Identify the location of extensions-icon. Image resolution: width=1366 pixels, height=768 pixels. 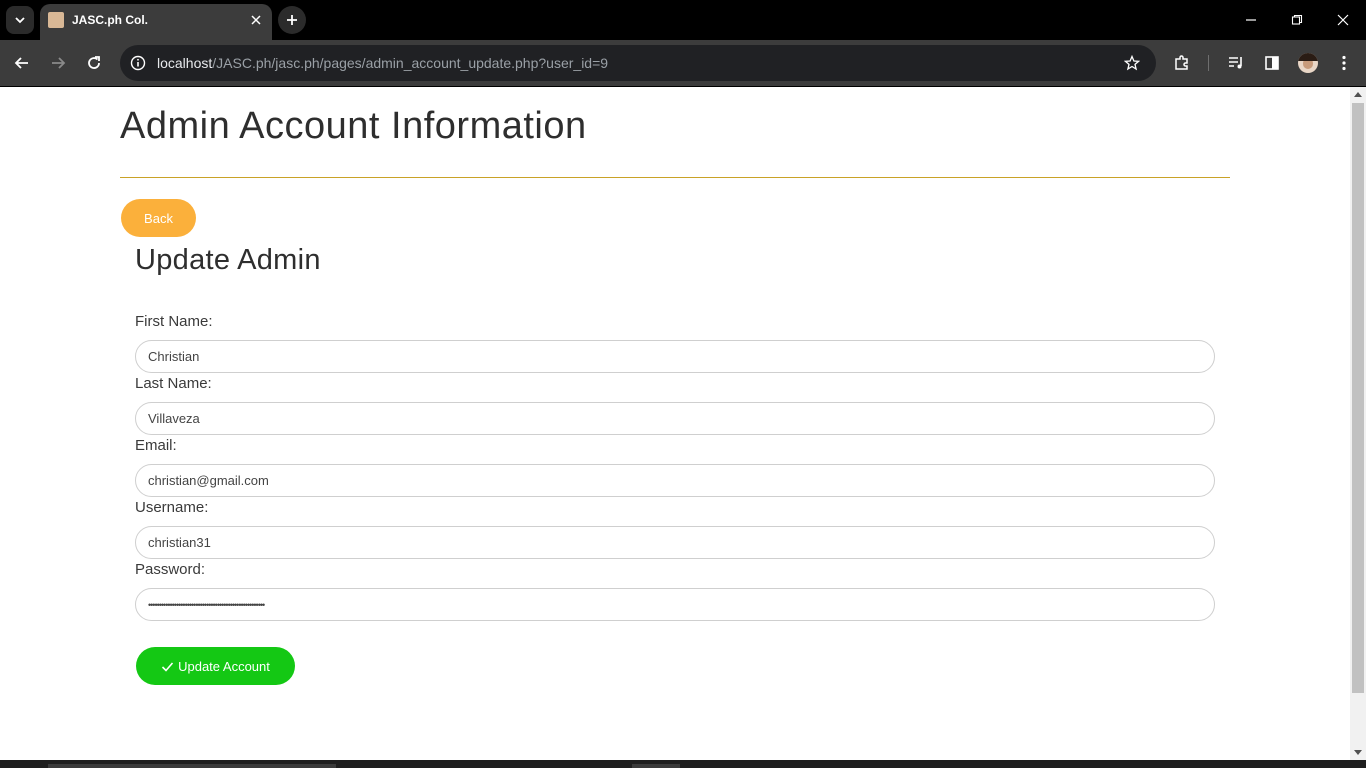
(1181, 62).